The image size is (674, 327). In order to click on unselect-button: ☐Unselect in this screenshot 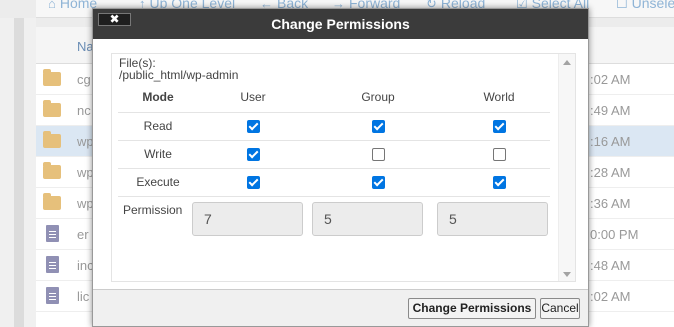, I will do `click(645, 6)`.